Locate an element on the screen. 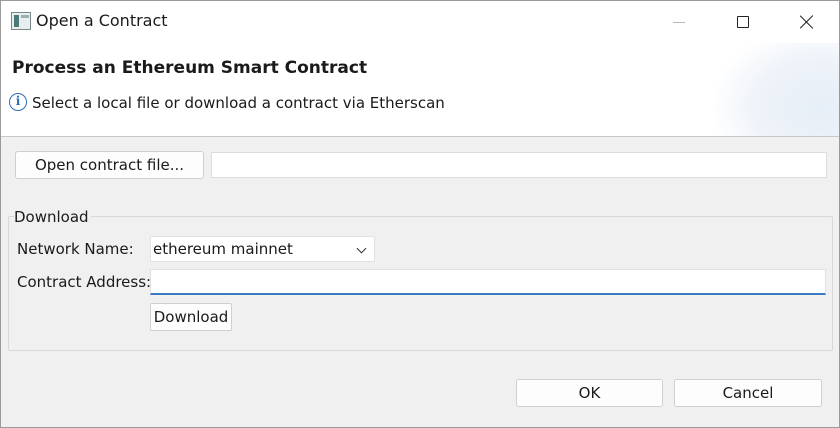 This screenshot has width=840, height=428. minimize-button is located at coordinates (679, 22).